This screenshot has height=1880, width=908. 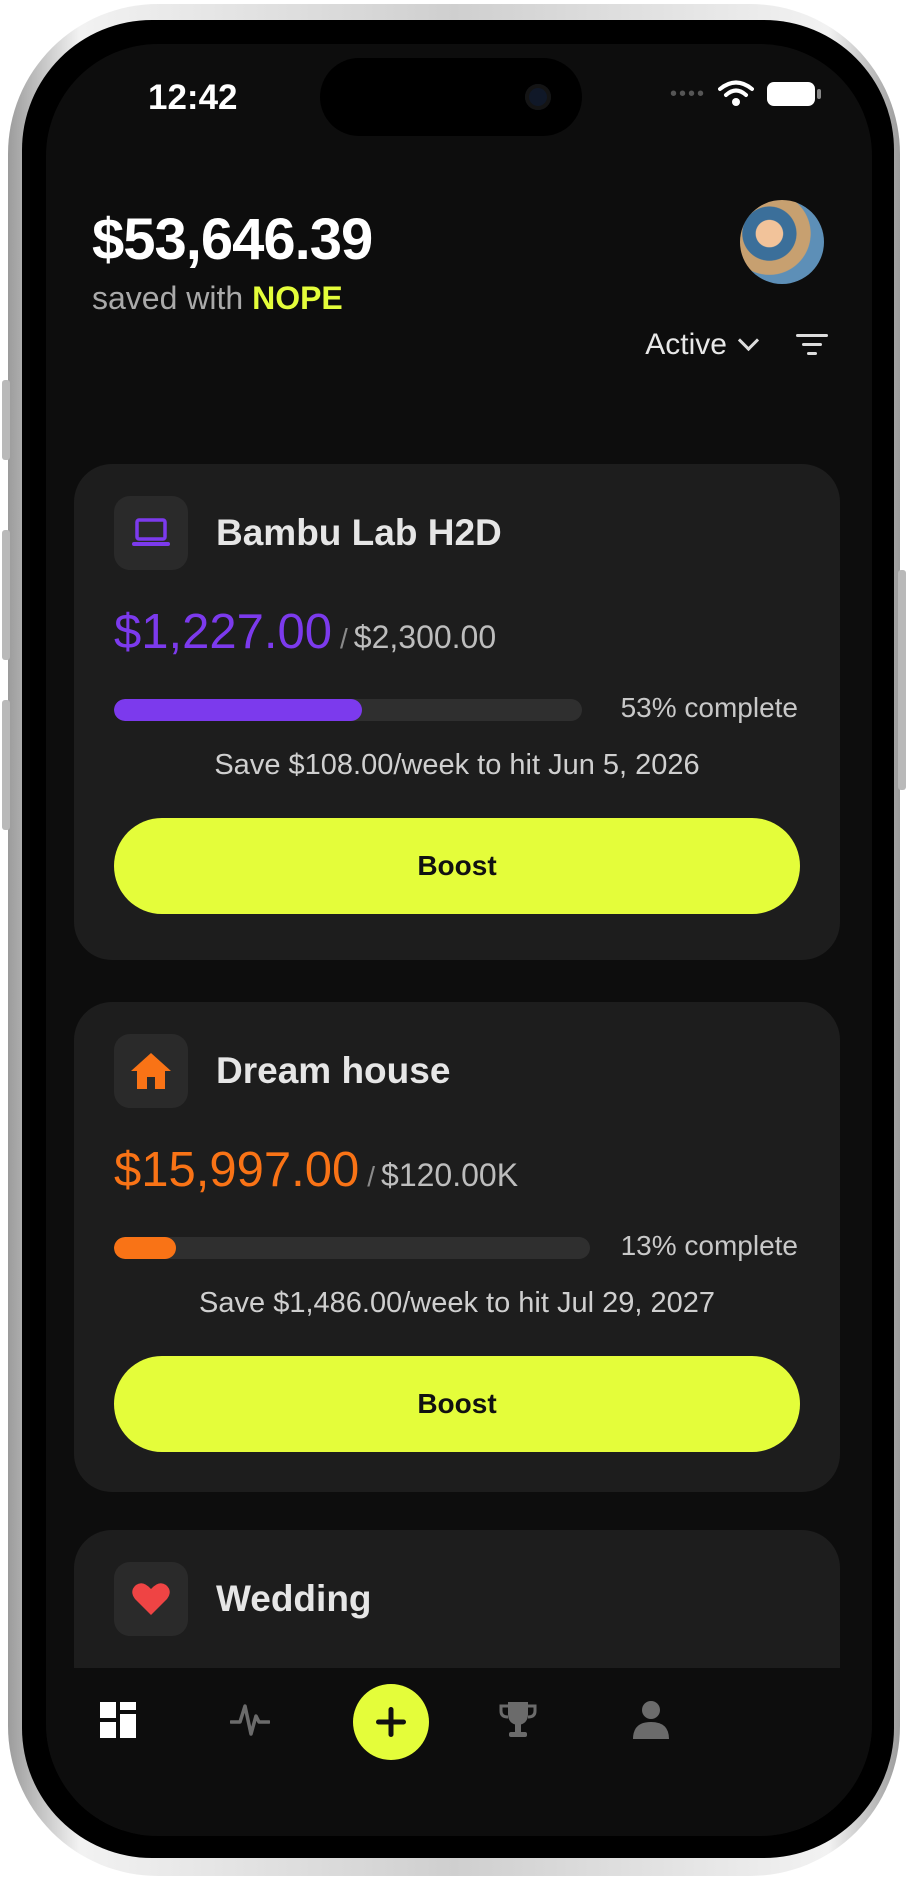 I want to click on volume-down-button, so click(x=6, y=765).